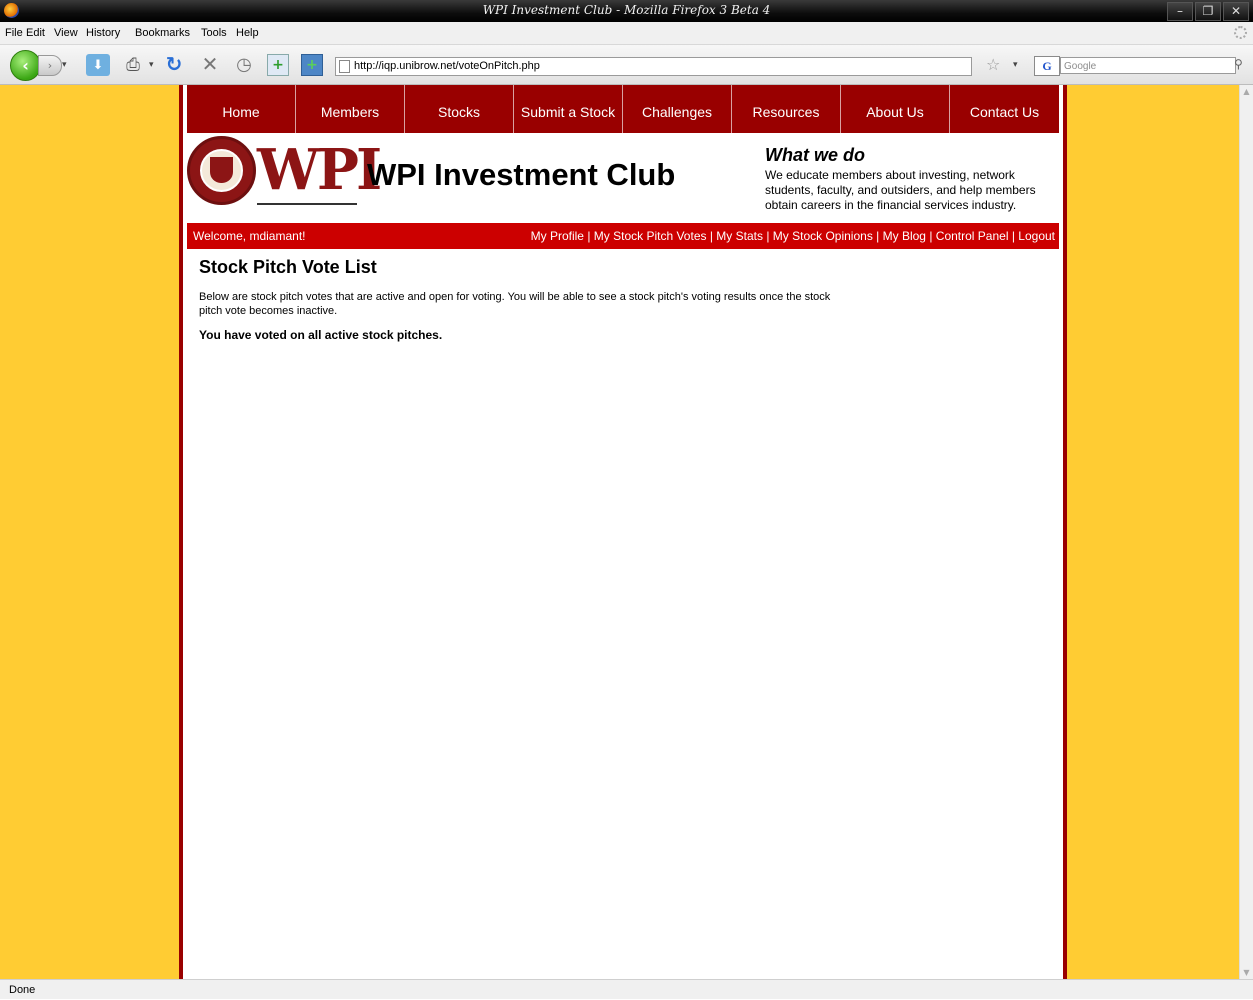 This screenshot has height=1000, width=1253. What do you see at coordinates (162, 33) in the screenshot?
I see `menu-bookmarks: Bookmarks` at bounding box center [162, 33].